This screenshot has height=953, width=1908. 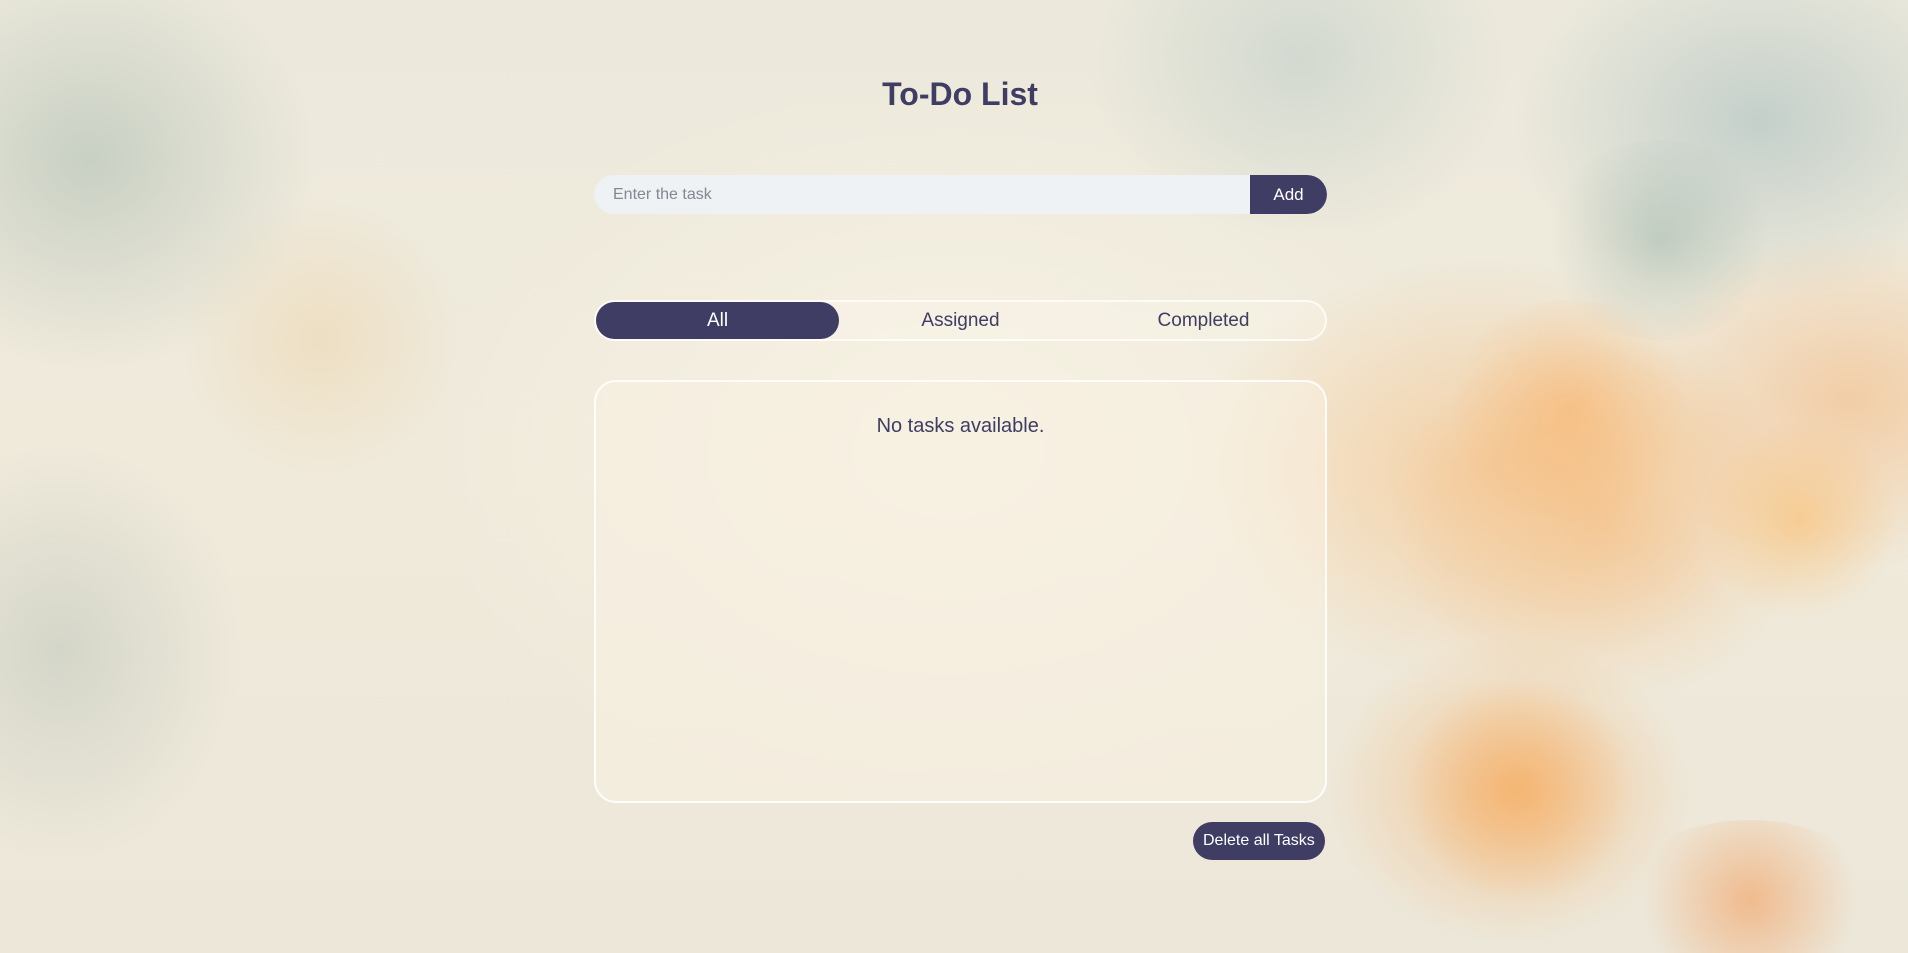 I want to click on page-title: To-Do List, so click(x=960, y=94).